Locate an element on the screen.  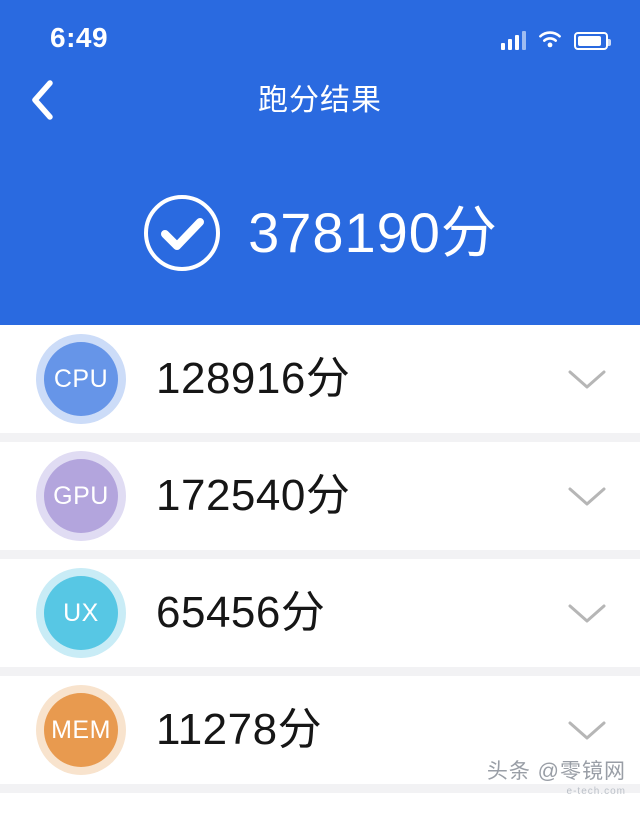
ux-badge-label: UX is located at coordinates (81, 613).